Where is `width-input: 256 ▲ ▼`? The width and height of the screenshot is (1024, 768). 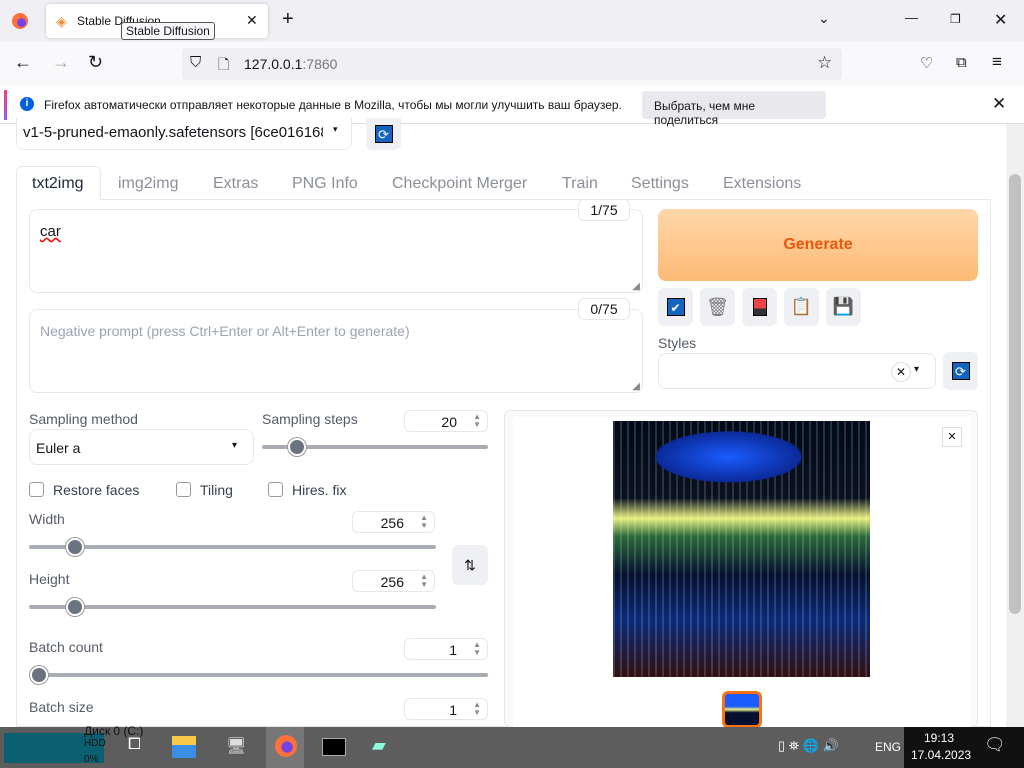
width-input: 256 ▲ ▼ is located at coordinates (393, 522).